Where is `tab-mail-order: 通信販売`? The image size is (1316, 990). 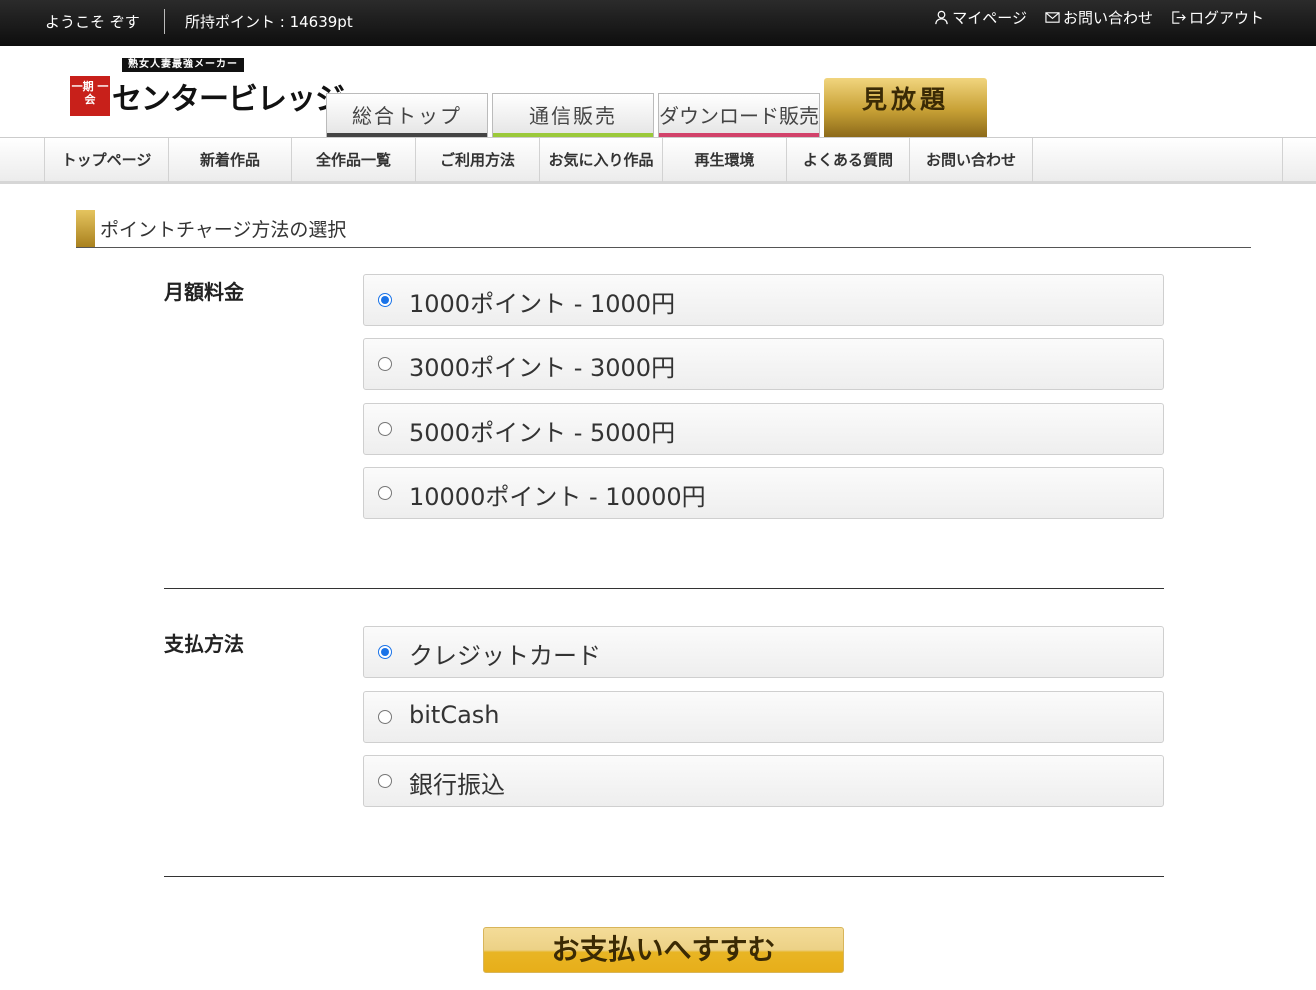 tab-mail-order: 通信販売 is located at coordinates (573, 115).